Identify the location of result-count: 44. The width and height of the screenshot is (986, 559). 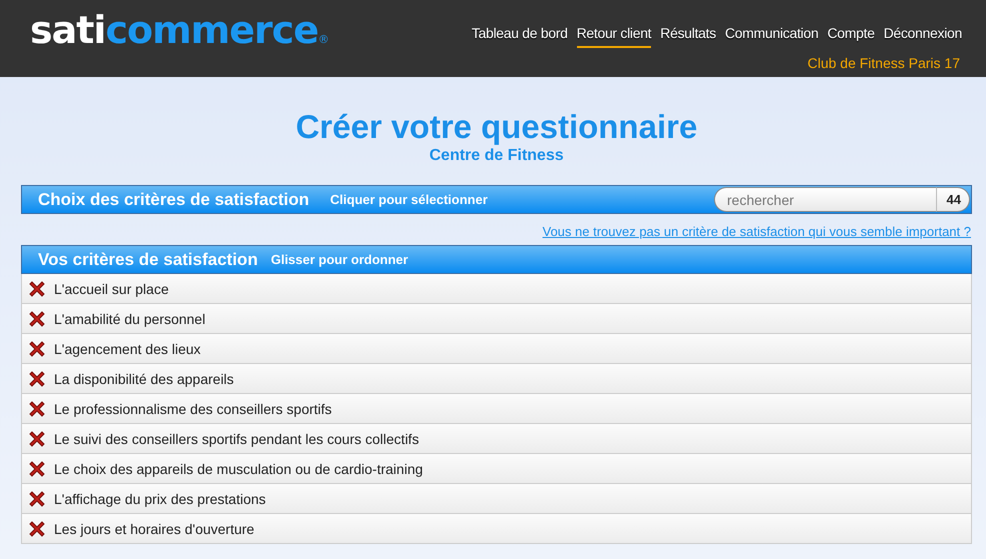
(953, 199).